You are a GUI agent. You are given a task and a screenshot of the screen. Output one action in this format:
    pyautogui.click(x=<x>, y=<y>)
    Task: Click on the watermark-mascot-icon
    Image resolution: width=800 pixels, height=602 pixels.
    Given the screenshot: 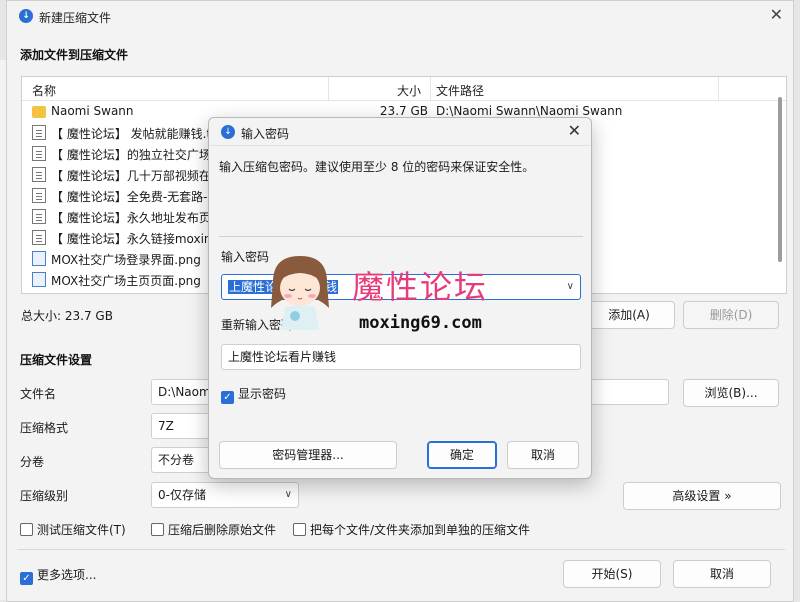 What is the action you would take?
    pyautogui.click(x=300, y=293)
    